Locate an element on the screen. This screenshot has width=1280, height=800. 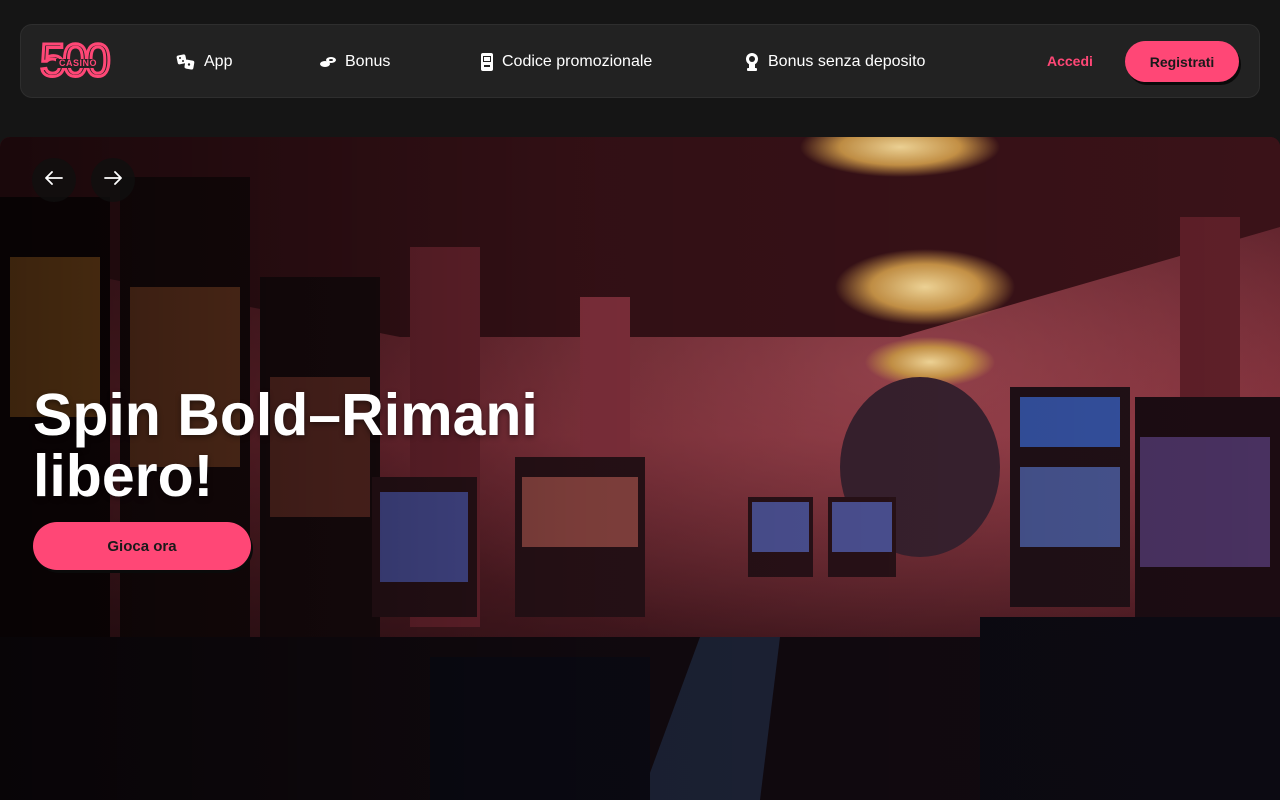
top-navigation-bar: 500 CASINO App Bonus is located at coordinates (640, 61).